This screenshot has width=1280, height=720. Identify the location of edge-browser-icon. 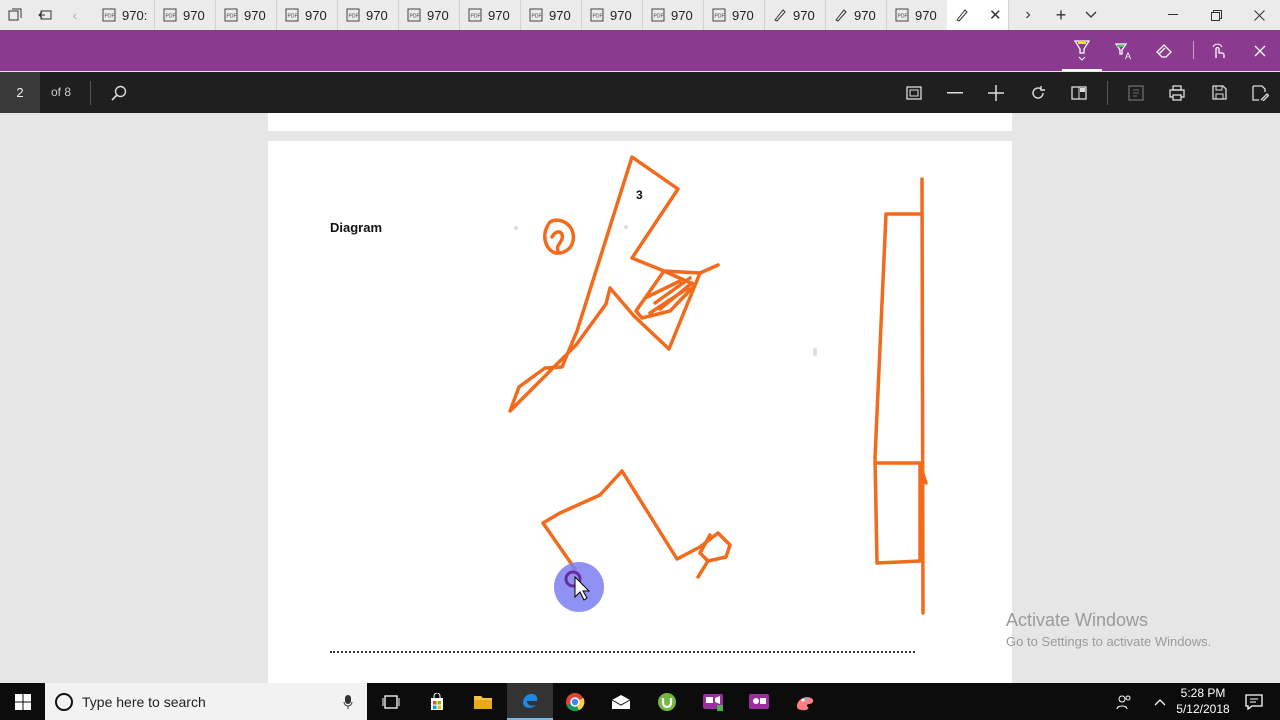
(530, 701).